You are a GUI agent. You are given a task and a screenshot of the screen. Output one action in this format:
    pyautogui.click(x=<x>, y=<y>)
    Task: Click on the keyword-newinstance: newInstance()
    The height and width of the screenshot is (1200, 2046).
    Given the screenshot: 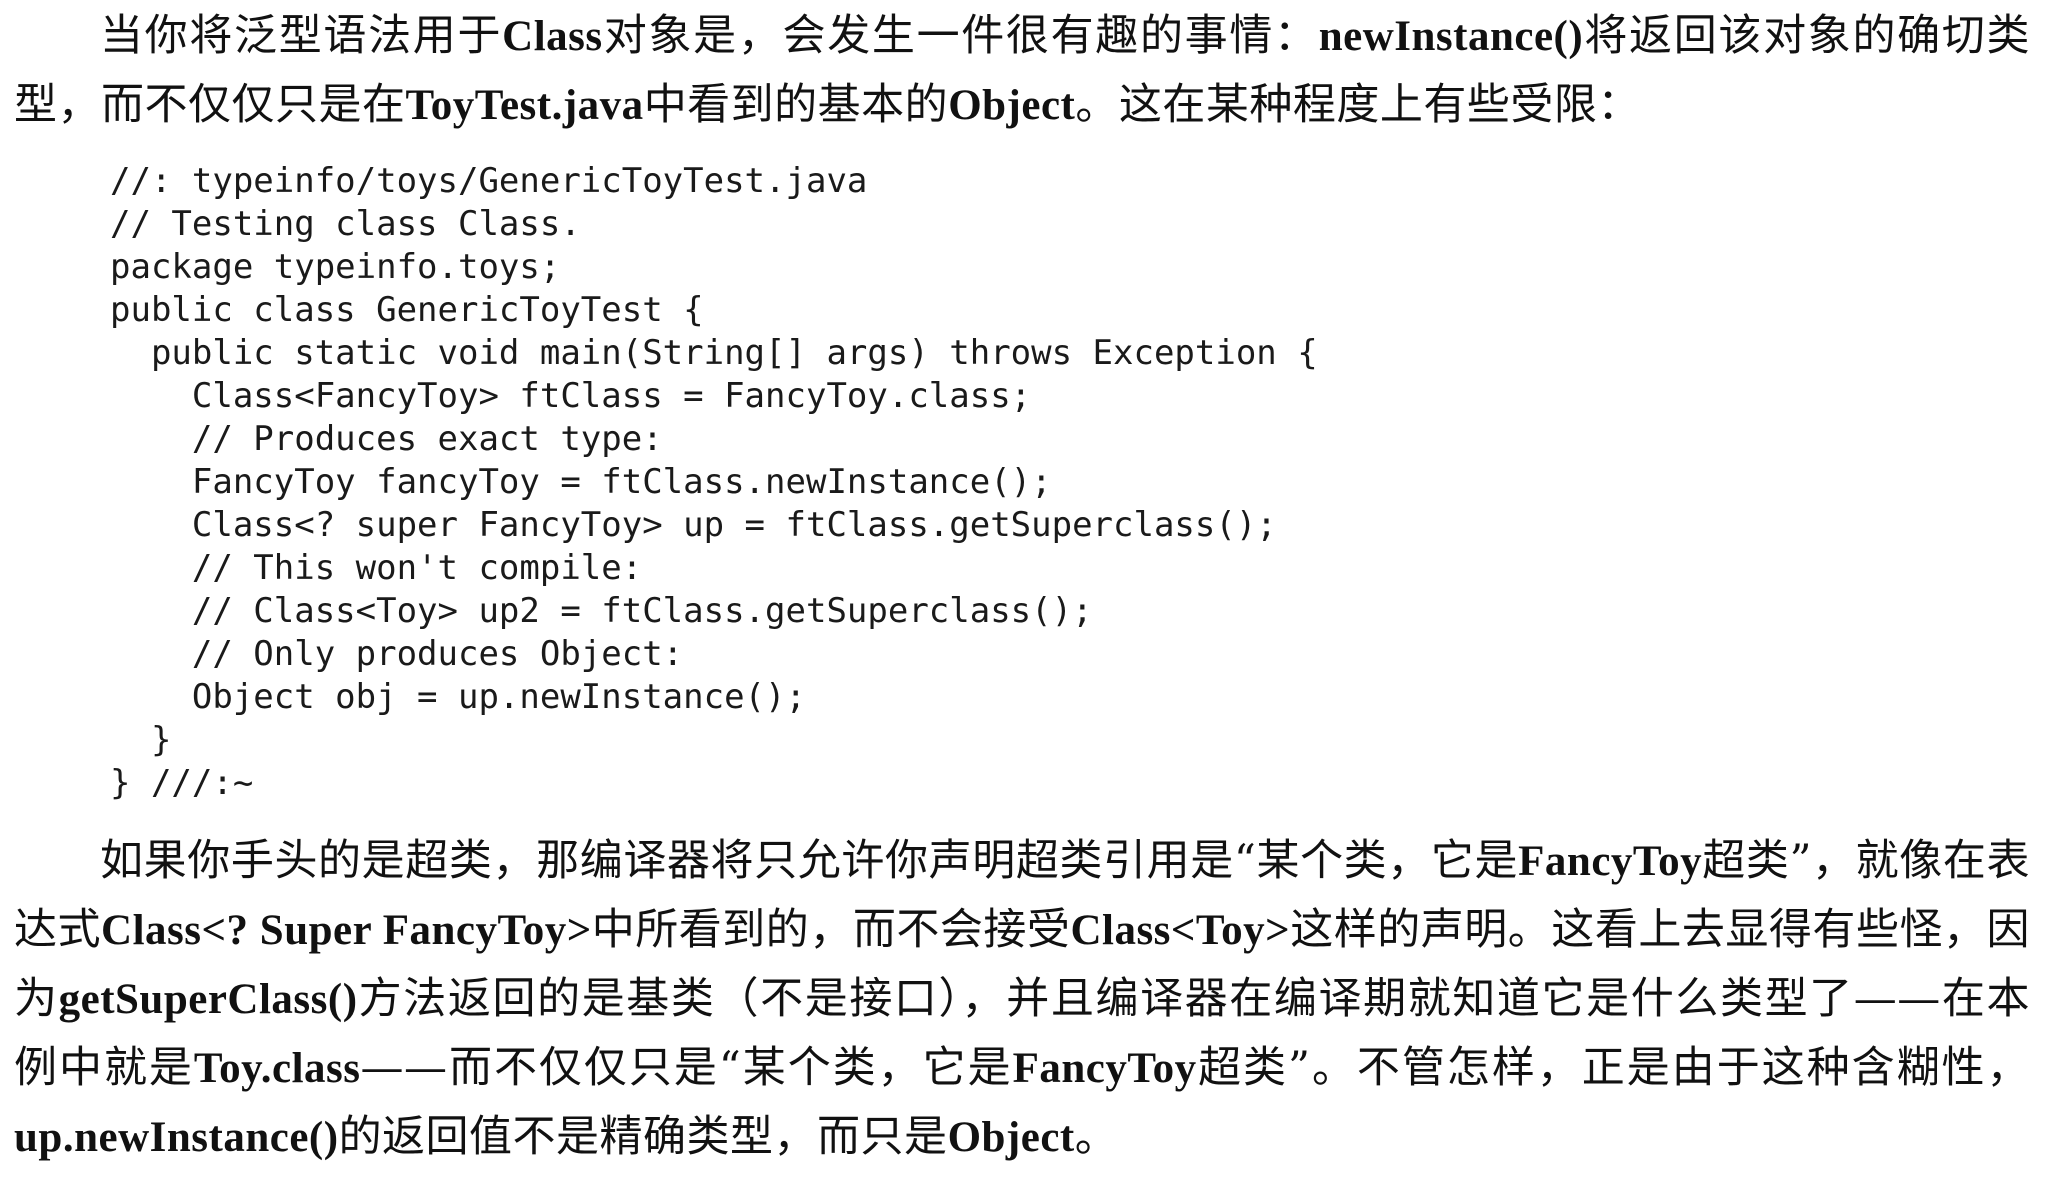 What is the action you would take?
    pyautogui.click(x=1451, y=36)
    